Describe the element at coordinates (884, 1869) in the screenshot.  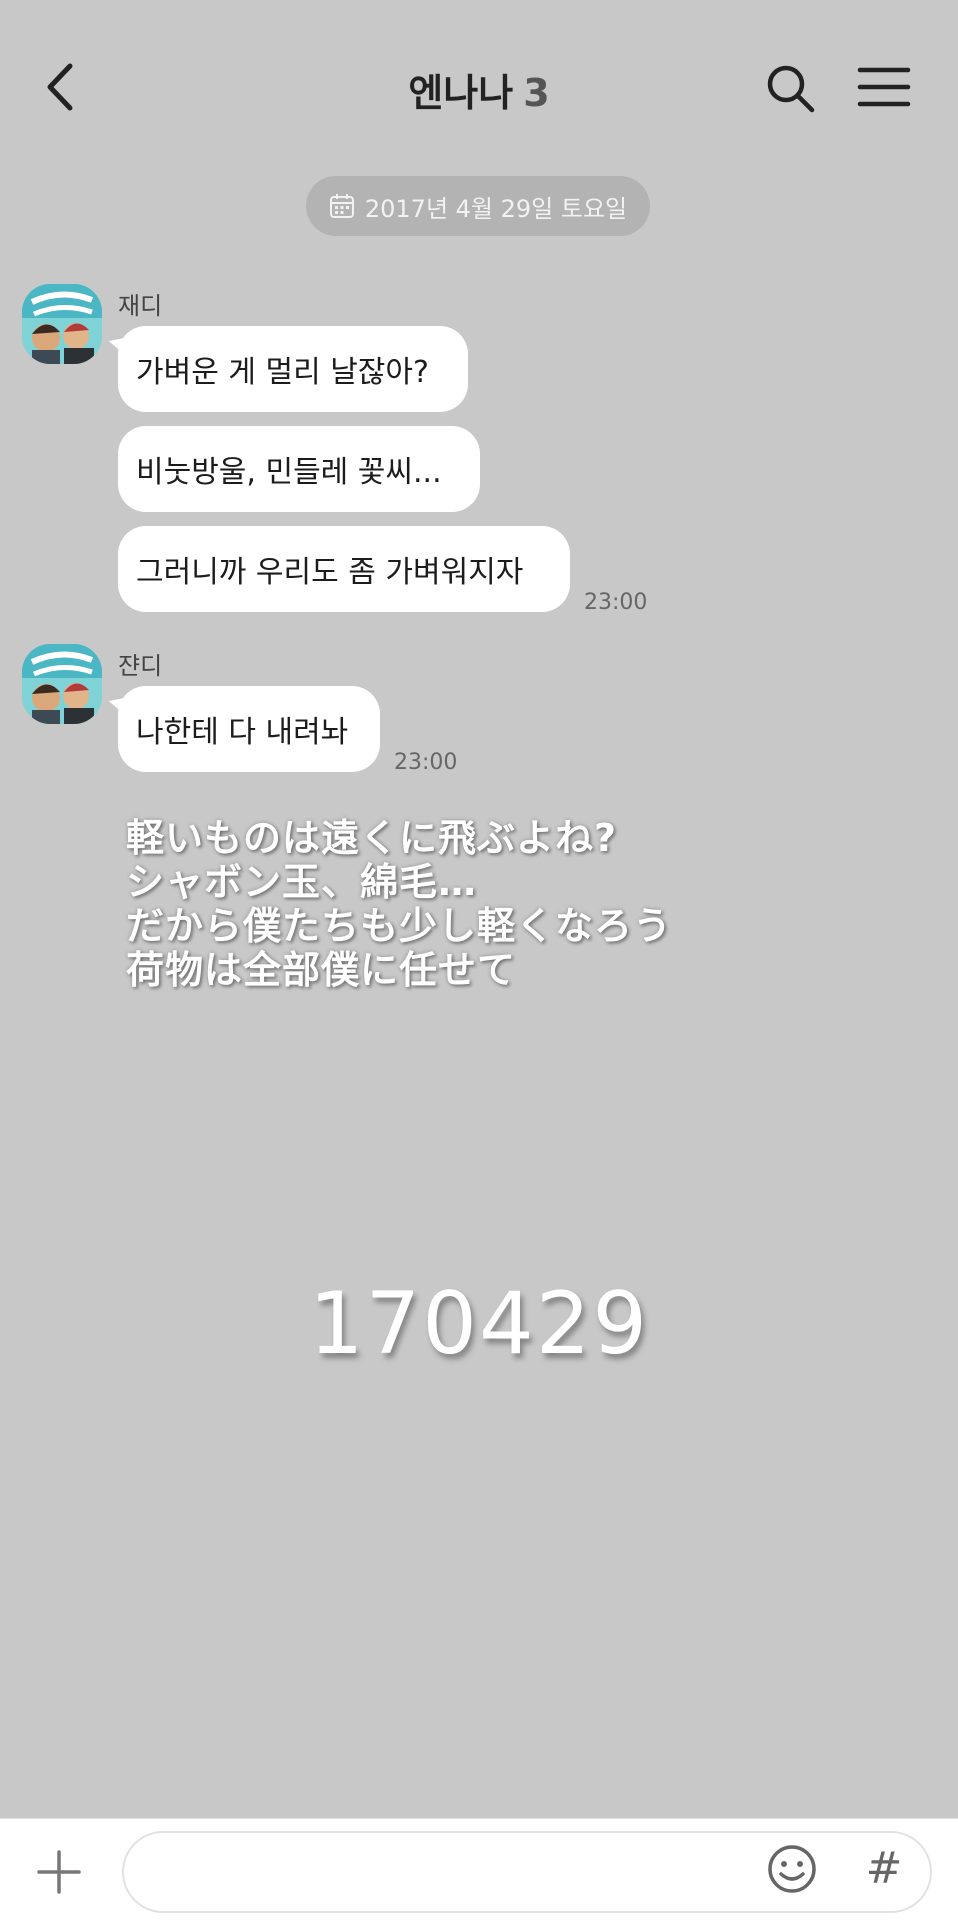
I see `hashtag-button: #` at that location.